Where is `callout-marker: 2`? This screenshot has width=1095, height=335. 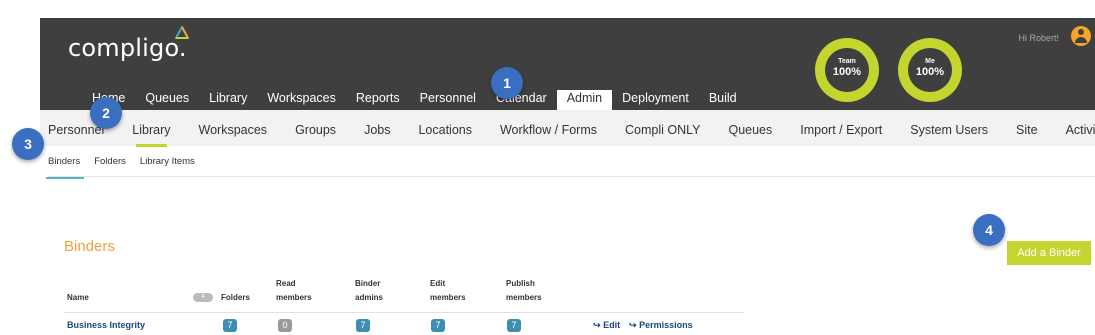 callout-marker: 2 is located at coordinates (106, 113).